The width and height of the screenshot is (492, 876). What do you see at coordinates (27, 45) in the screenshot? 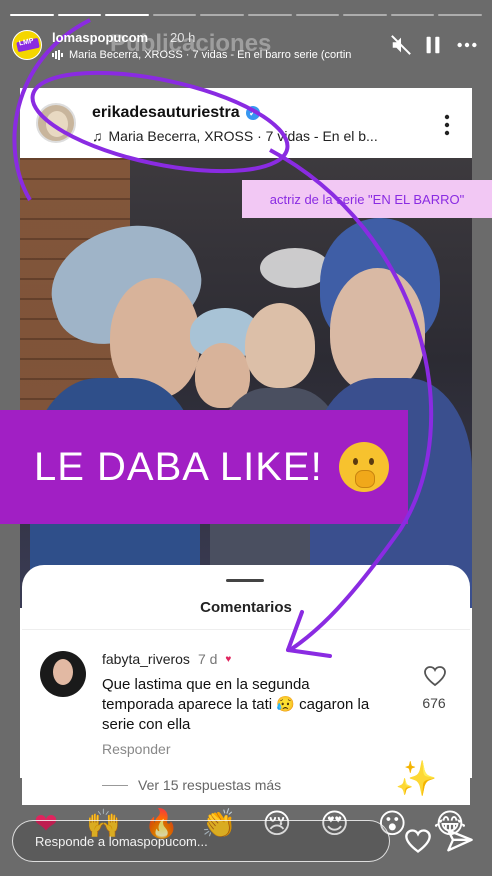
I see `story-author-avatar: LMP` at bounding box center [27, 45].